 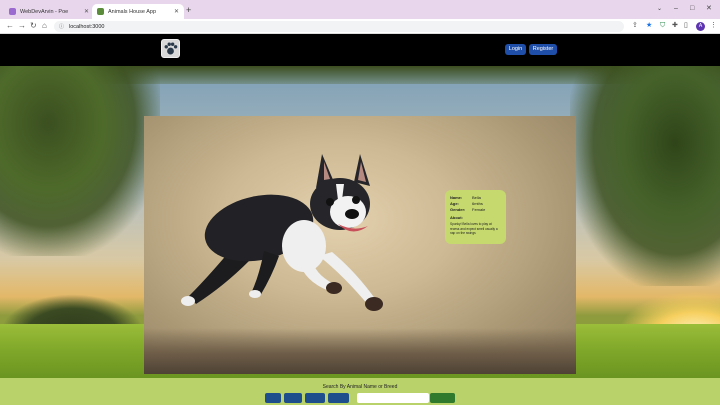 I want to click on boston-terrier-image, so click(x=282, y=232).